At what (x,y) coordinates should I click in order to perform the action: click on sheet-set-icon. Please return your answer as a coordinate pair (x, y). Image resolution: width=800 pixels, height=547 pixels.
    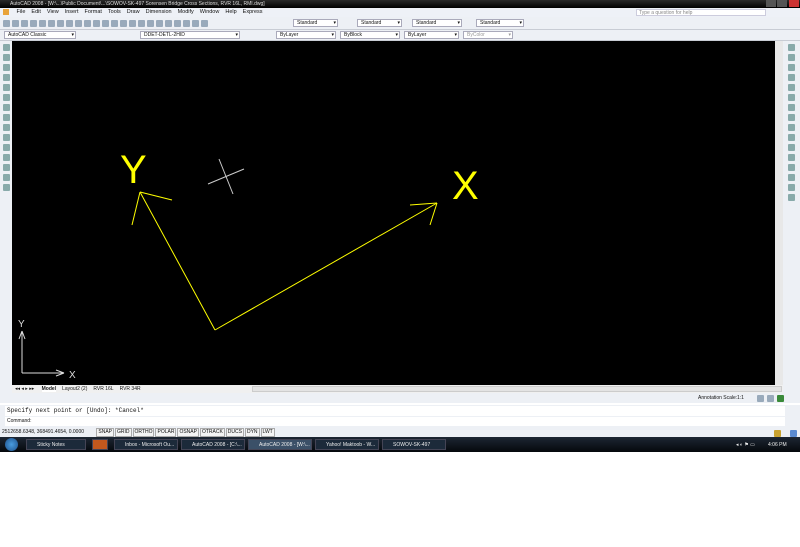
    Looking at the image, I should click on (177, 23).